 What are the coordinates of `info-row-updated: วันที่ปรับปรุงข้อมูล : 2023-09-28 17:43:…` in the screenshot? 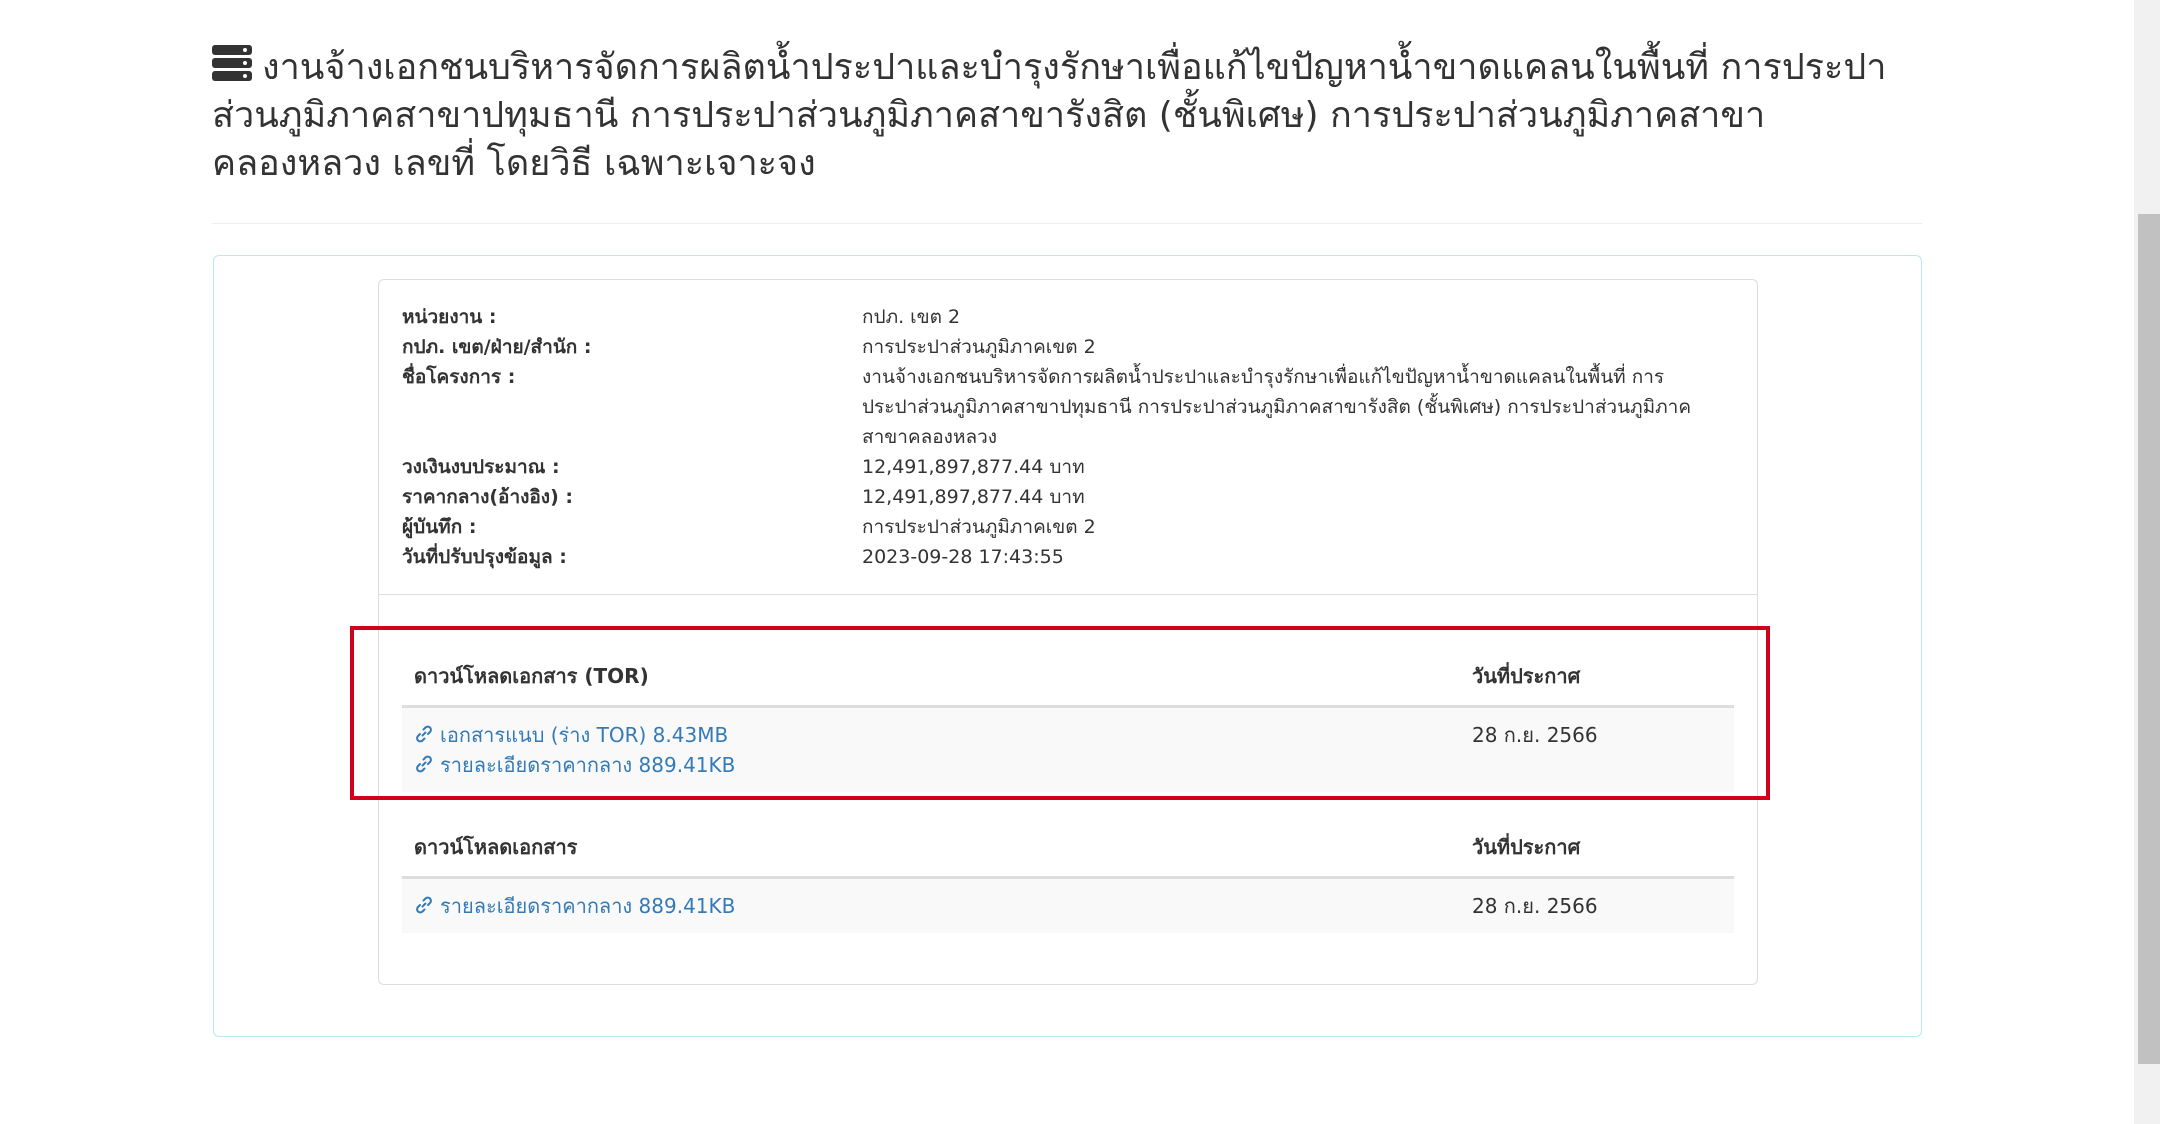 It's located at (1062, 557).